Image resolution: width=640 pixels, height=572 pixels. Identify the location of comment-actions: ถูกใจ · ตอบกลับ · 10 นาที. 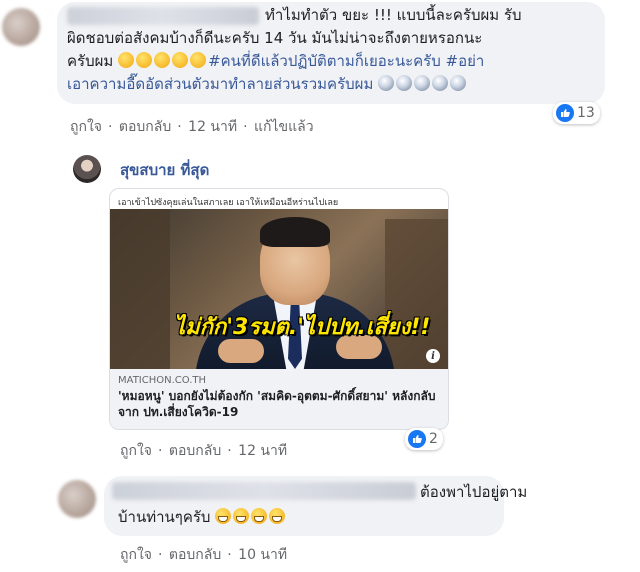
(204, 555).